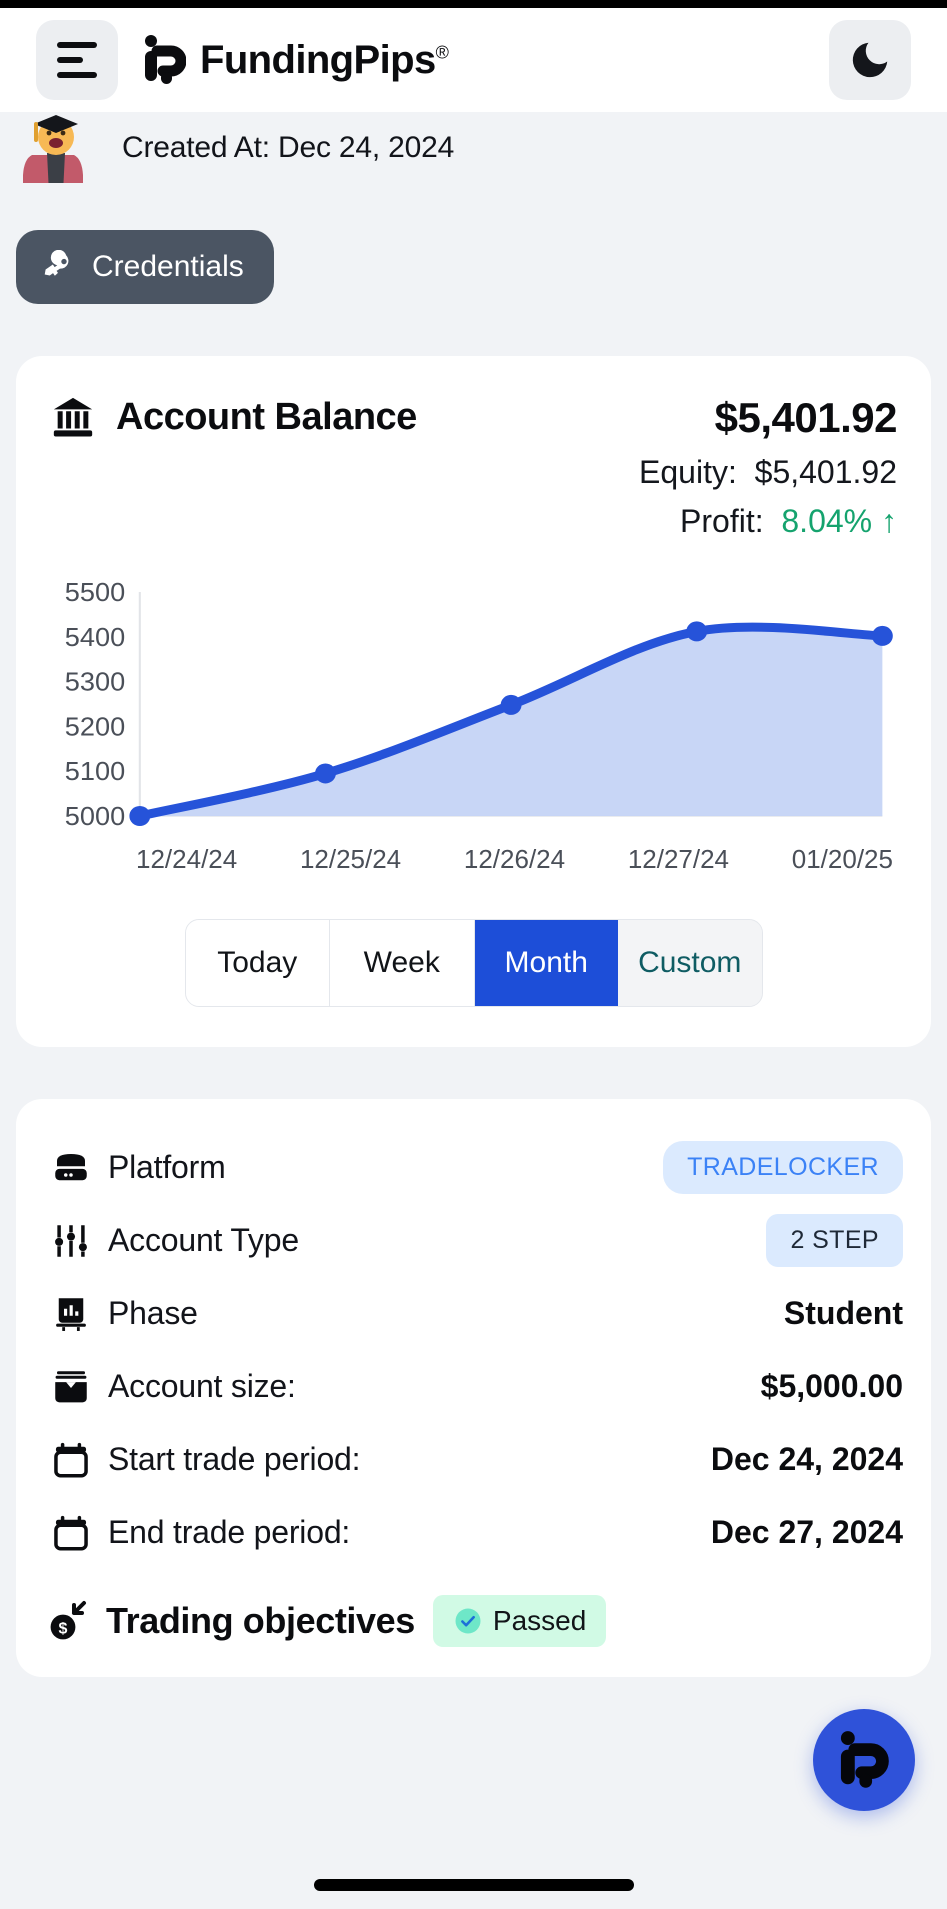  I want to click on detail-row-account-type: Account Type 2 STEP, so click(473, 1240).